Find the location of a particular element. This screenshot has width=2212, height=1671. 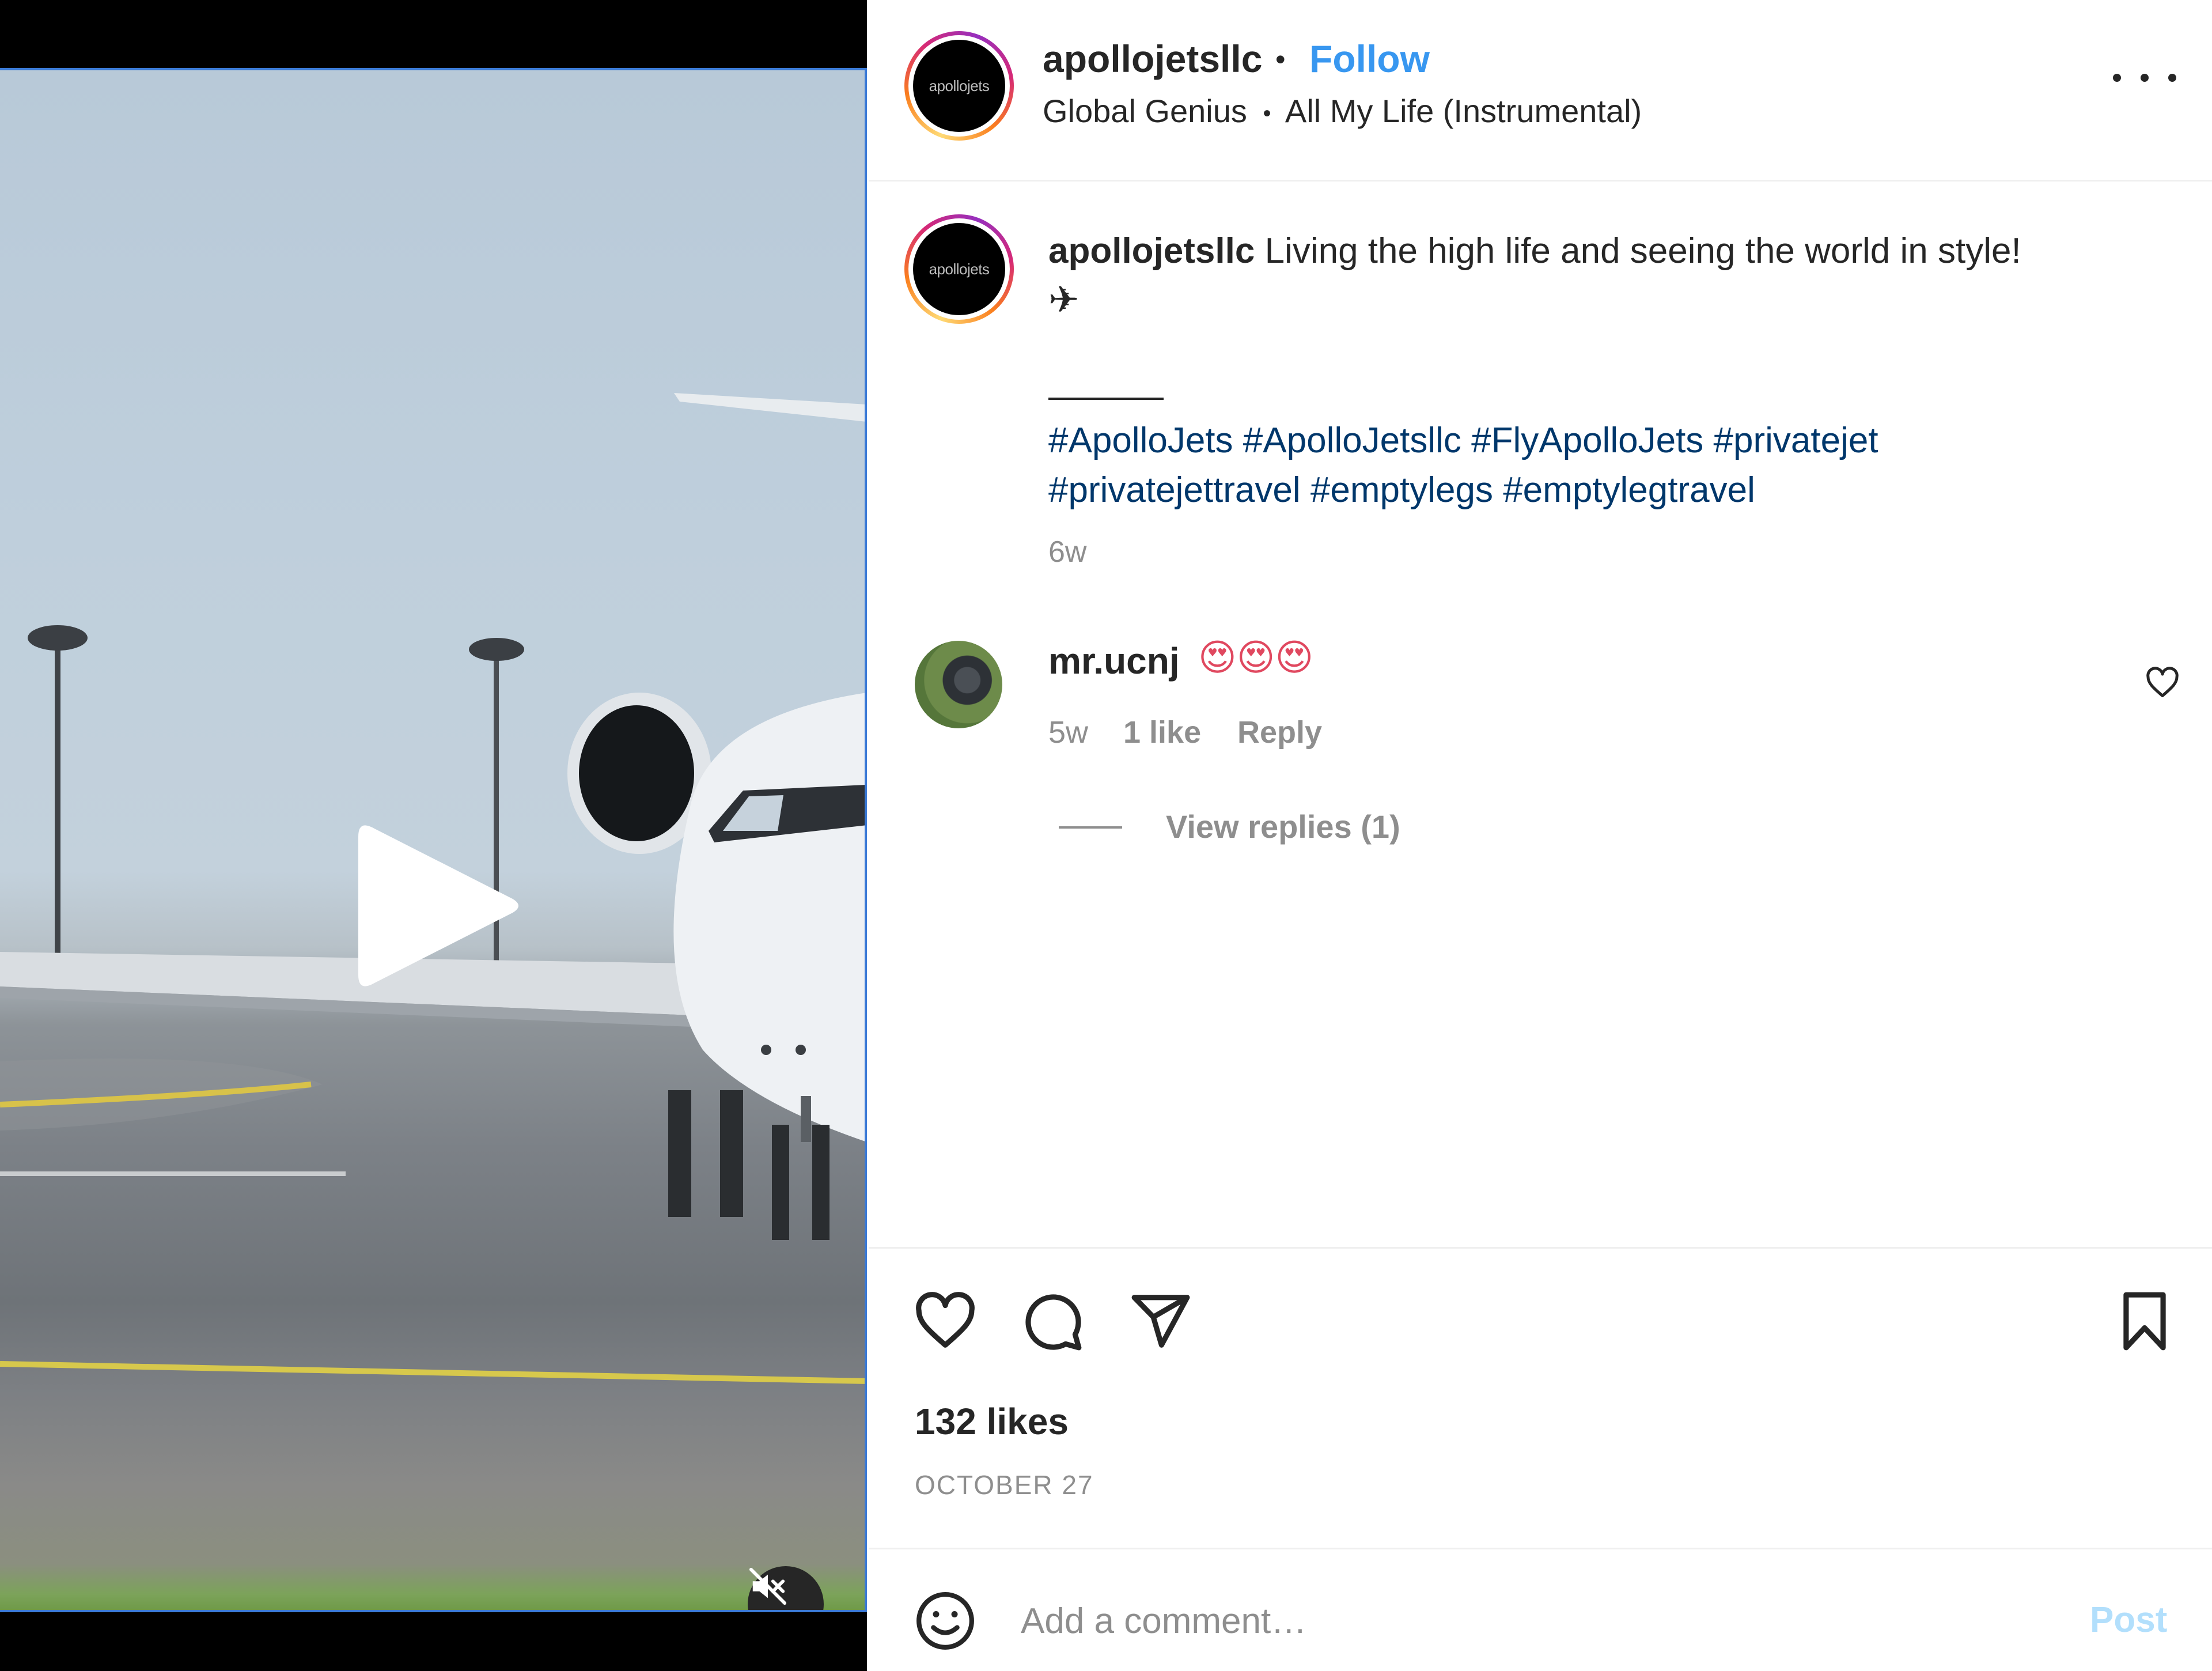

post-comment-button: Post is located at coordinates (2128, 1620).